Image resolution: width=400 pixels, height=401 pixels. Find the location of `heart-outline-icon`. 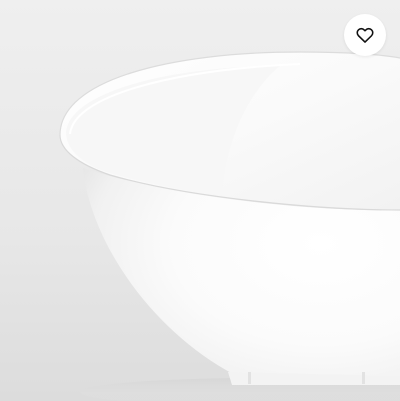

heart-outline-icon is located at coordinates (365, 35).